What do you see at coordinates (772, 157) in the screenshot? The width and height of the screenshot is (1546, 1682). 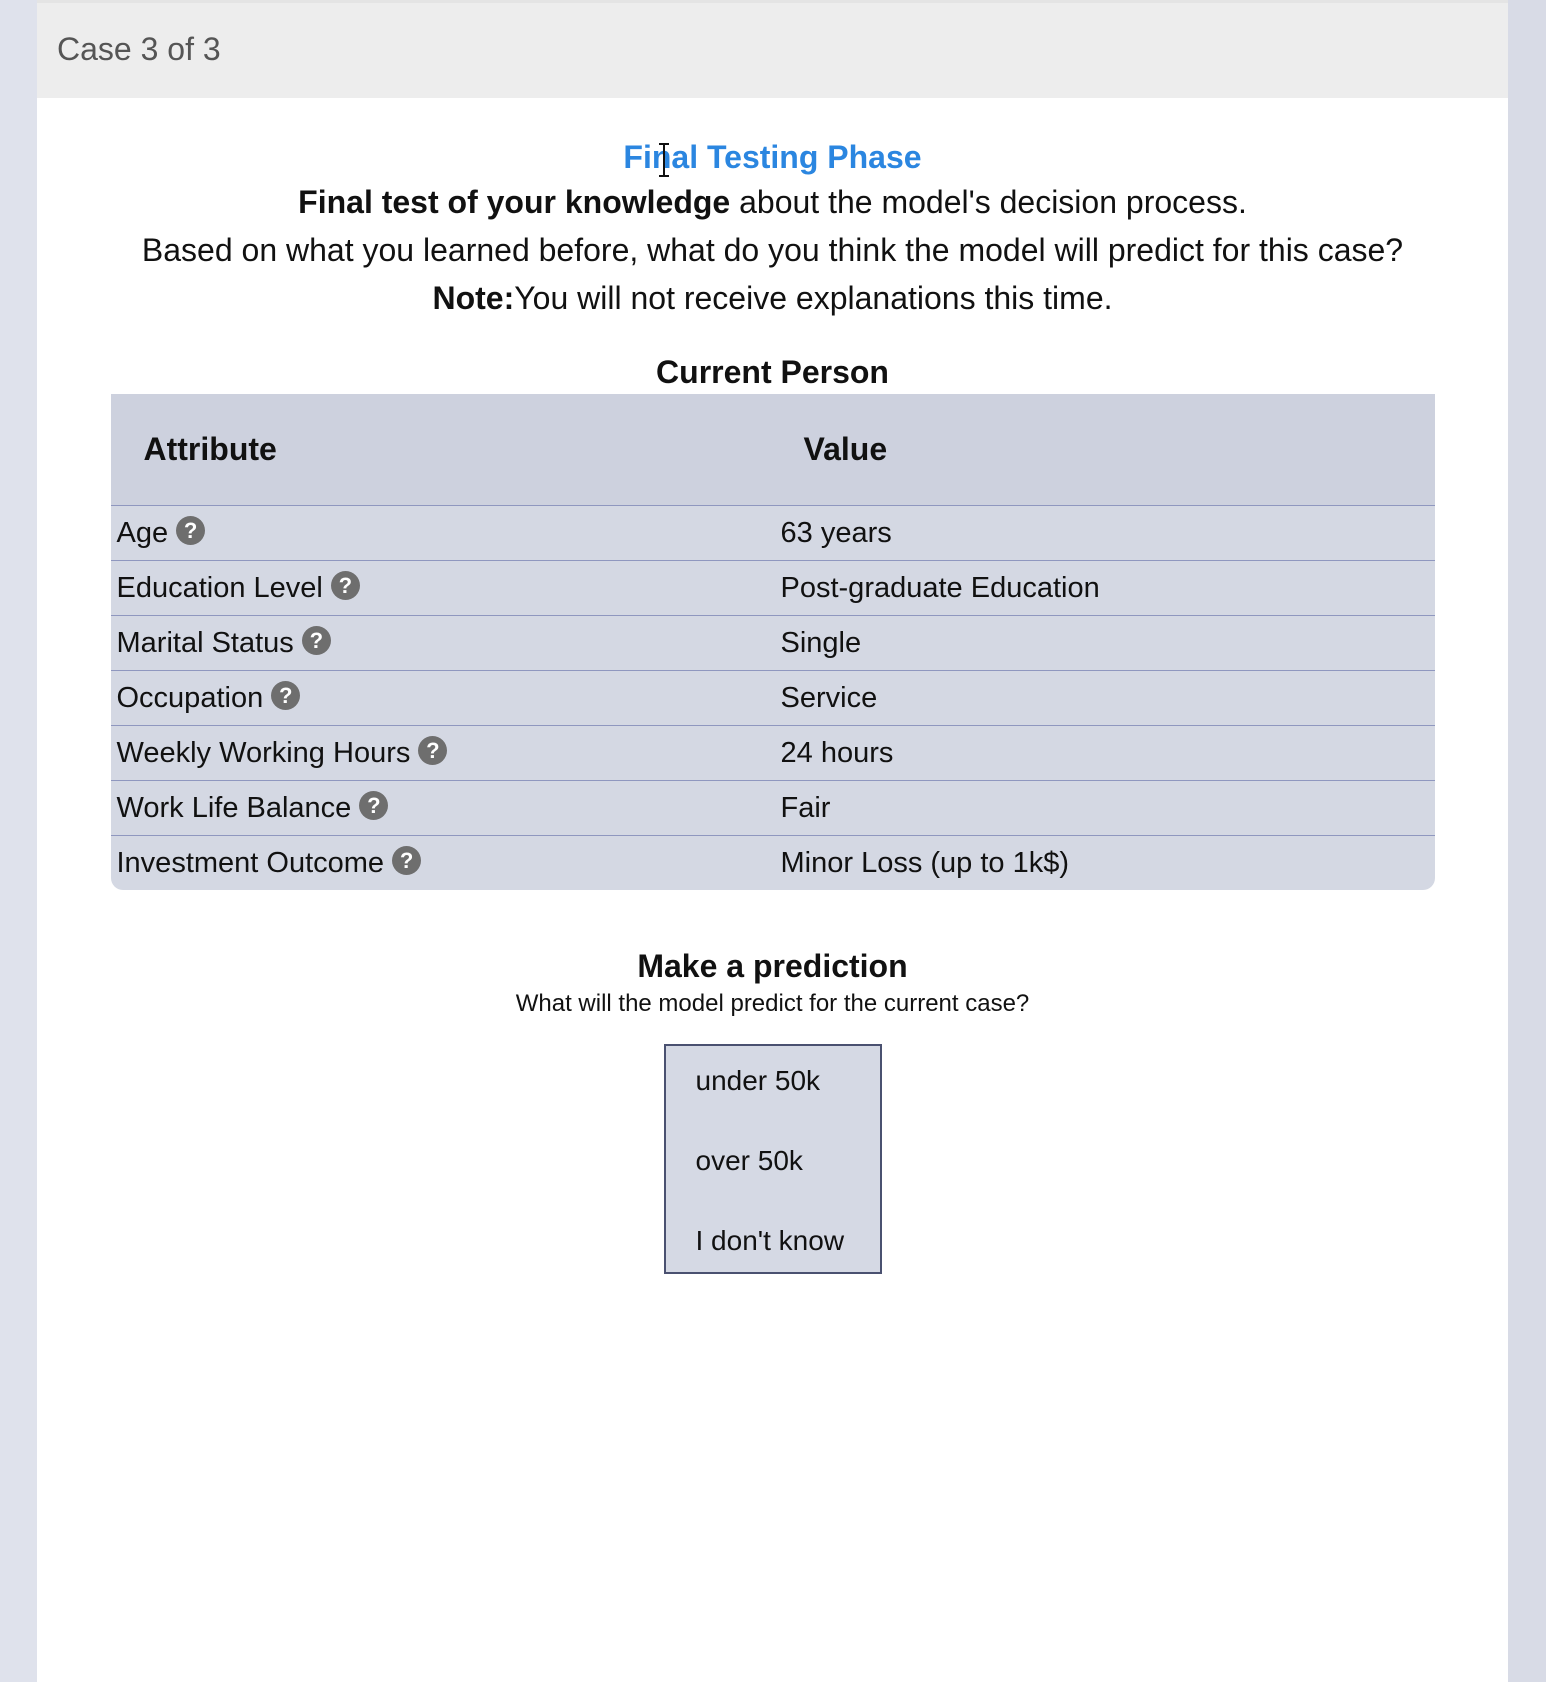 I see `phase-title: Final Testing Phase` at bounding box center [772, 157].